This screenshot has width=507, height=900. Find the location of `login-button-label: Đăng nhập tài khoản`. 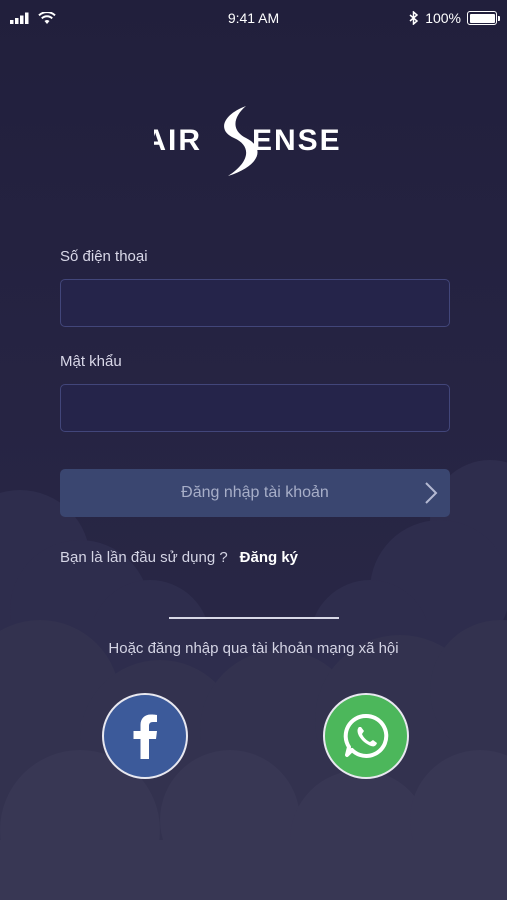

login-button-label: Đăng nhập tài khoản is located at coordinates (255, 492).